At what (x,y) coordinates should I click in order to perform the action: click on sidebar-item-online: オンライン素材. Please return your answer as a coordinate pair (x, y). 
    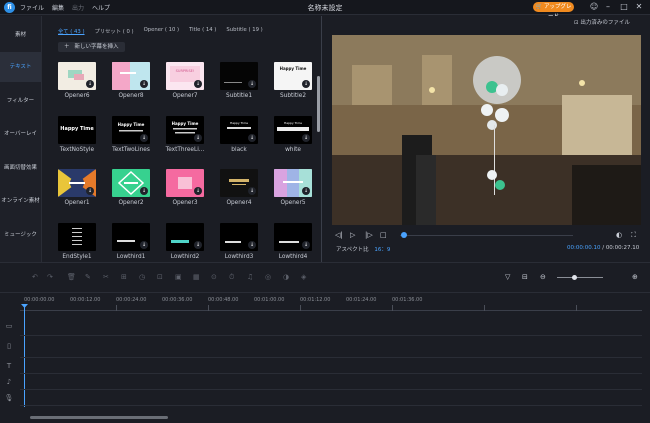
    Looking at the image, I should click on (20, 201).